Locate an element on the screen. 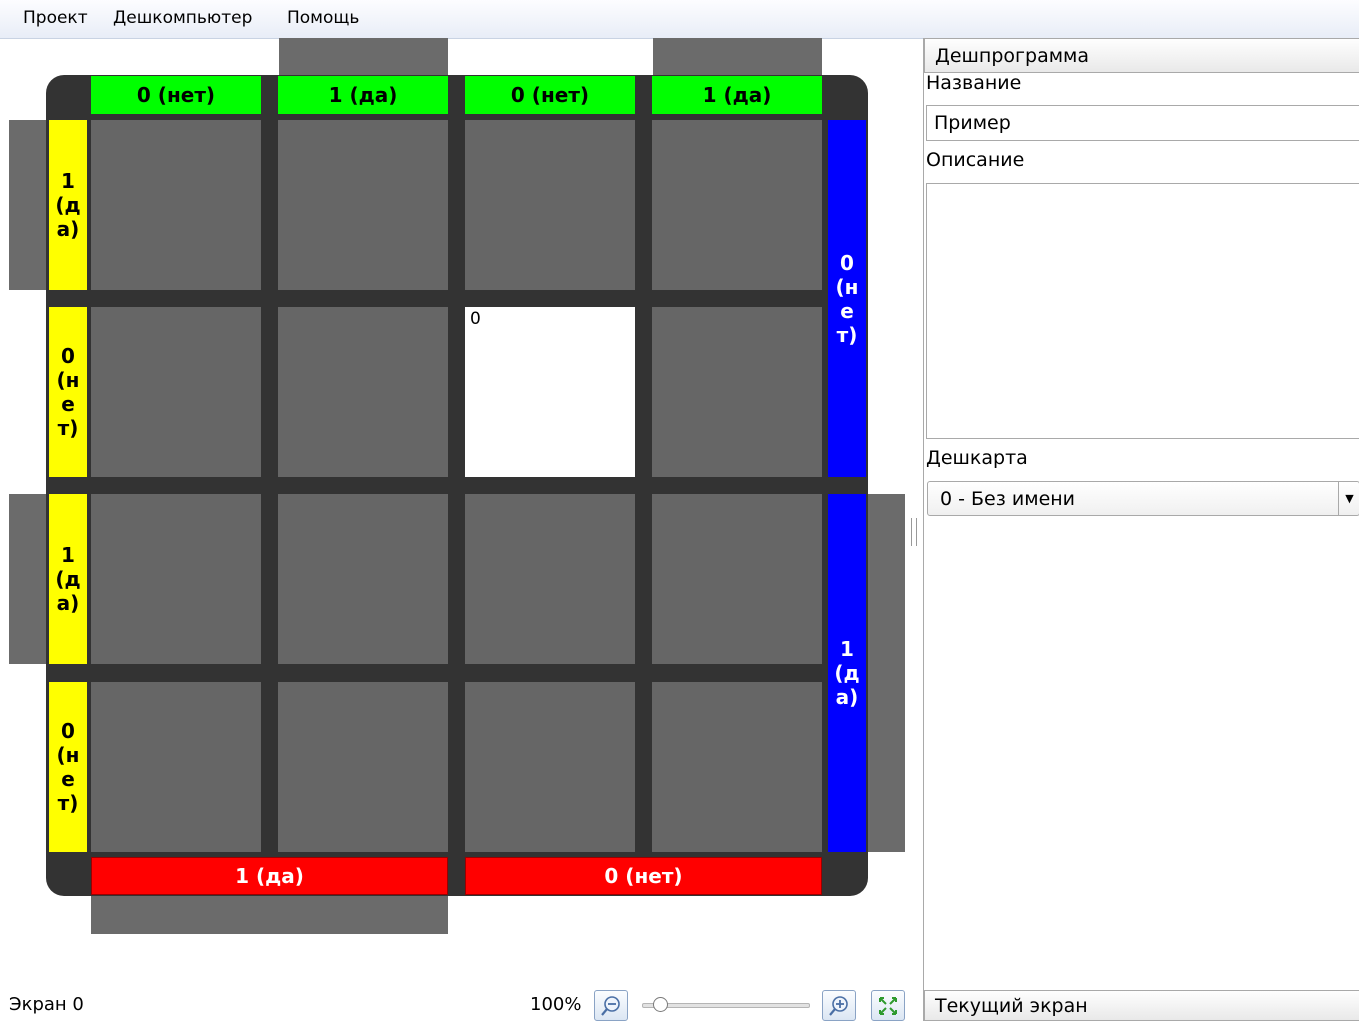 The image size is (1359, 1021). zoom-out-icon is located at coordinates (610, 1005).